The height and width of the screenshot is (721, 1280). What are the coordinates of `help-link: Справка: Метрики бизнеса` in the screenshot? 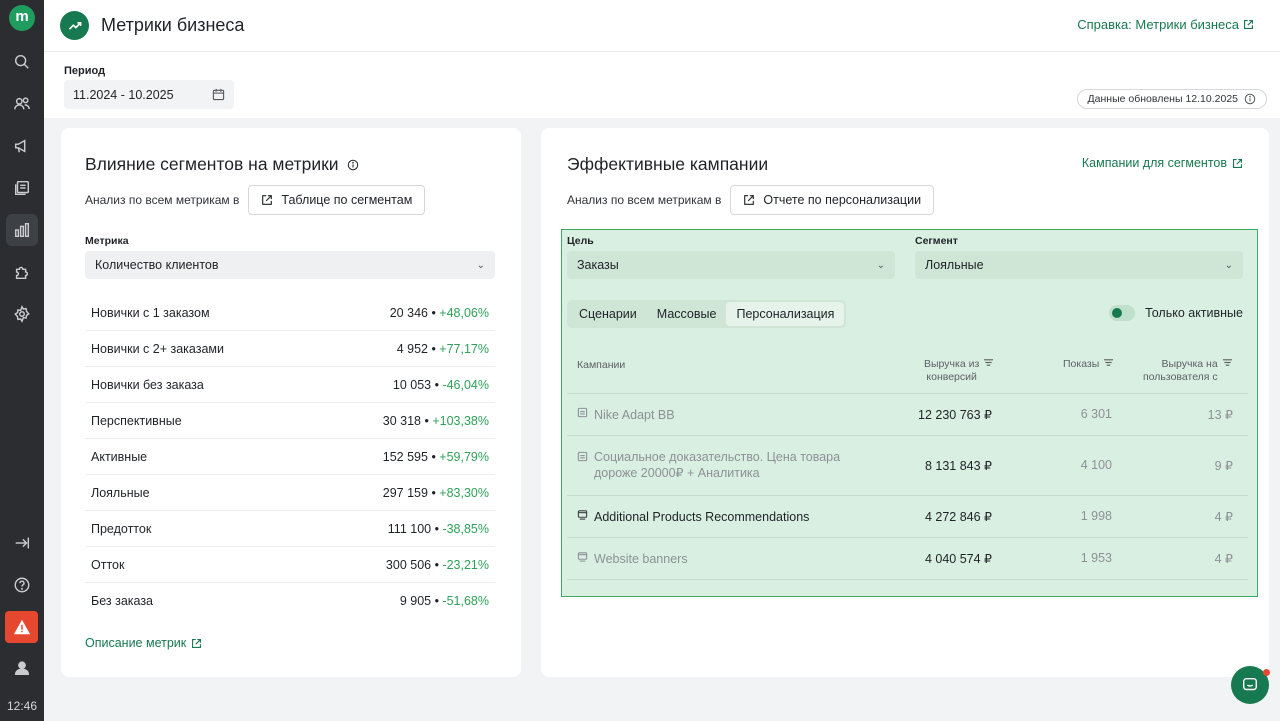 It's located at (1165, 24).